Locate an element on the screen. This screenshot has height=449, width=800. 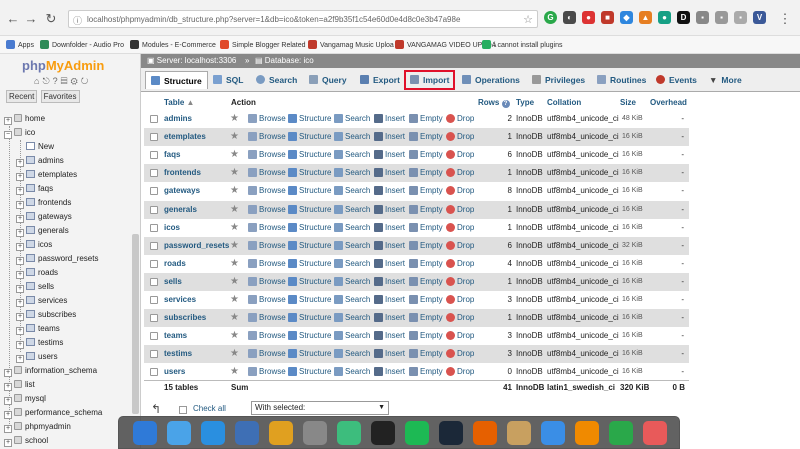
tab-more: ▼ More is located at coordinates (725, 80).